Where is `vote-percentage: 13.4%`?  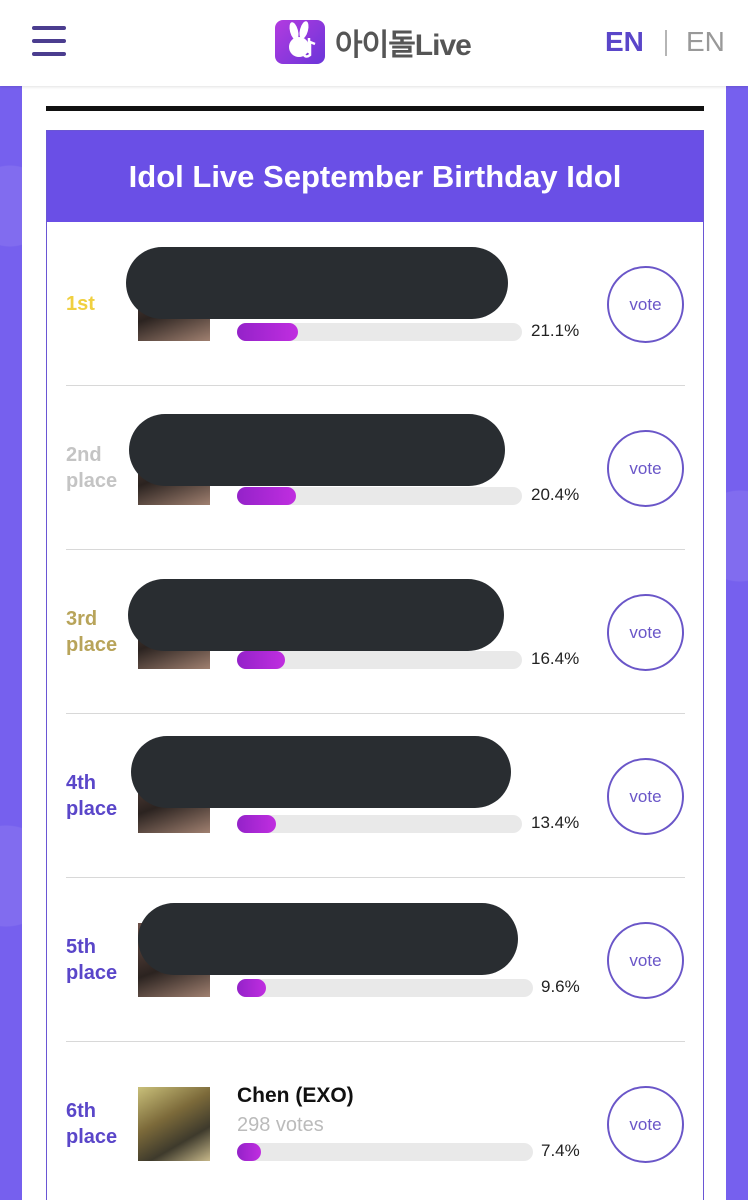
vote-percentage: 13.4% is located at coordinates (555, 822).